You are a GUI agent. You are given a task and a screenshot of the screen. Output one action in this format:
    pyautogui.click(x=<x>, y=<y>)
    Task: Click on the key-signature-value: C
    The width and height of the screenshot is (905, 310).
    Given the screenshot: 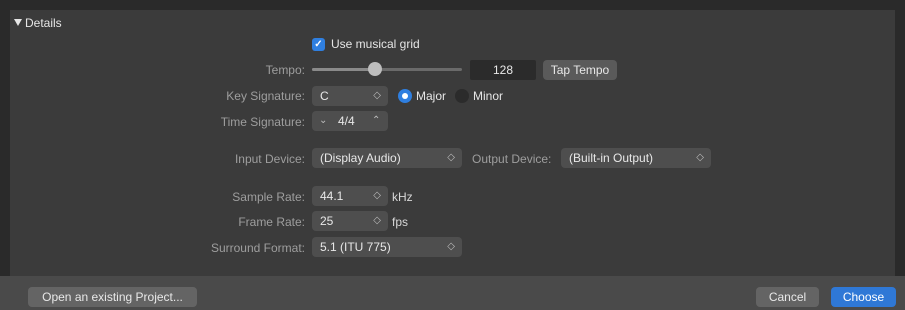 What is the action you would take?
    pyautogui.click(x=324, y=96)
    